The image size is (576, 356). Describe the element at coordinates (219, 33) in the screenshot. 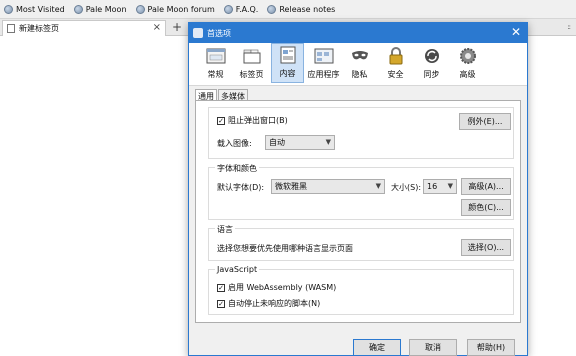

I see `dialog-title: 首选项` at that location.